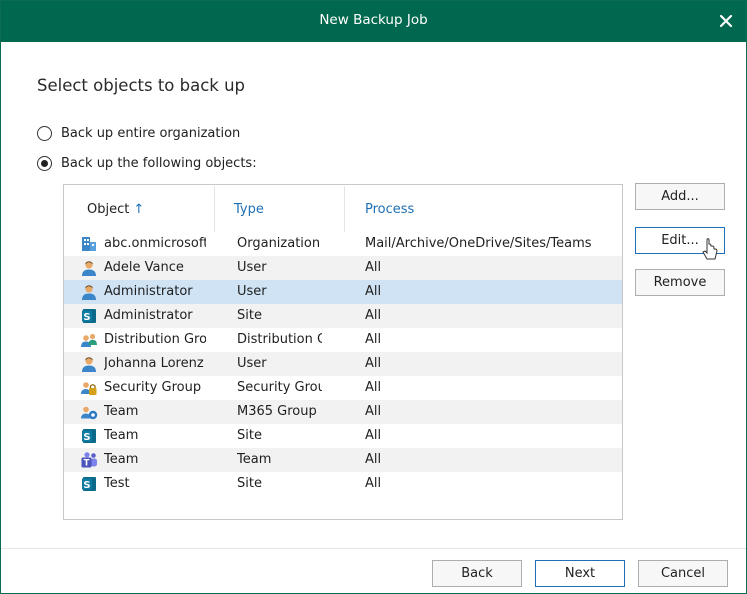 The height and width of the screenshot is (594, 747). I want to click on table-row: T Team Team All, so click(343, 460).